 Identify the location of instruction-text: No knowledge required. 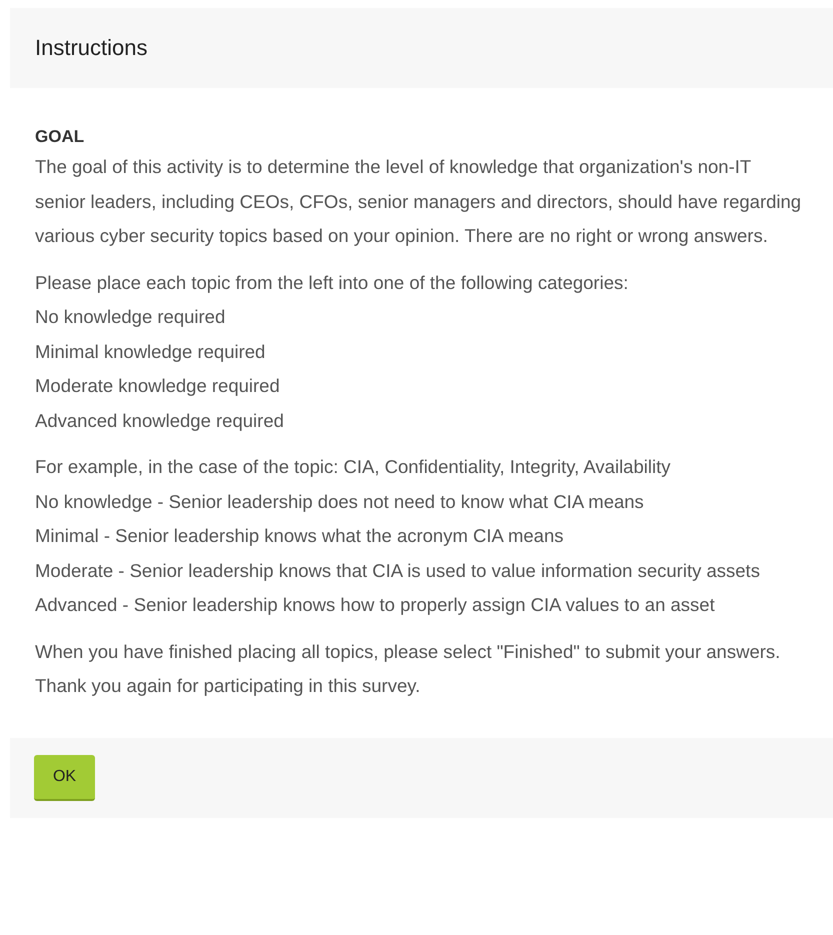
(130, 317).